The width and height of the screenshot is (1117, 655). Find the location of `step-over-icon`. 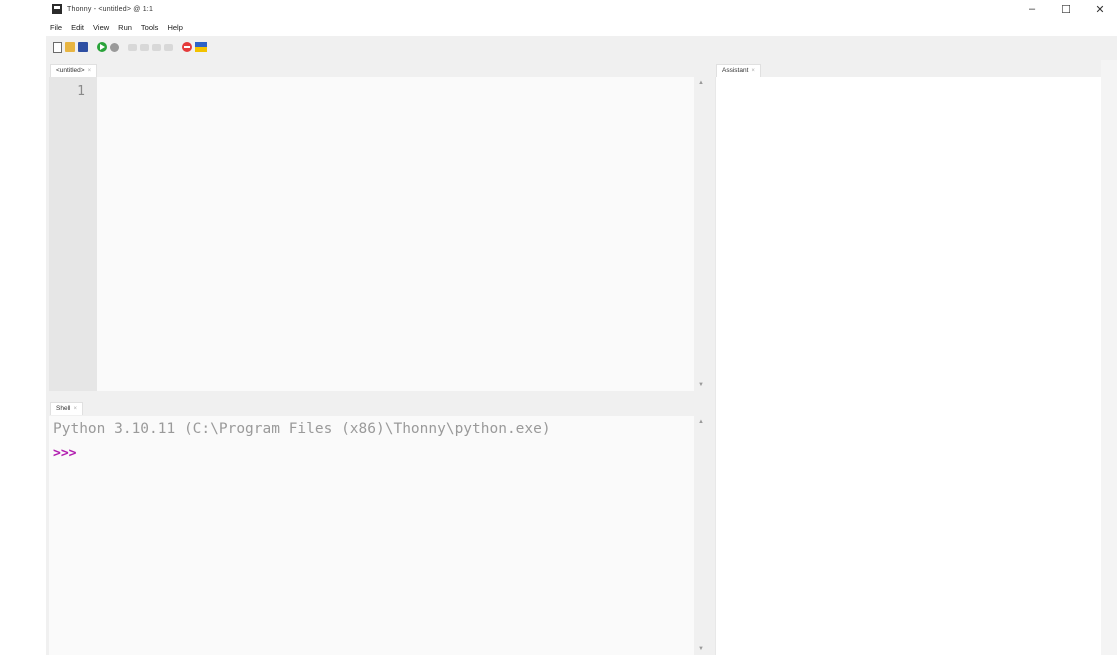

step-over-icon is located at coordinates (132, 47).